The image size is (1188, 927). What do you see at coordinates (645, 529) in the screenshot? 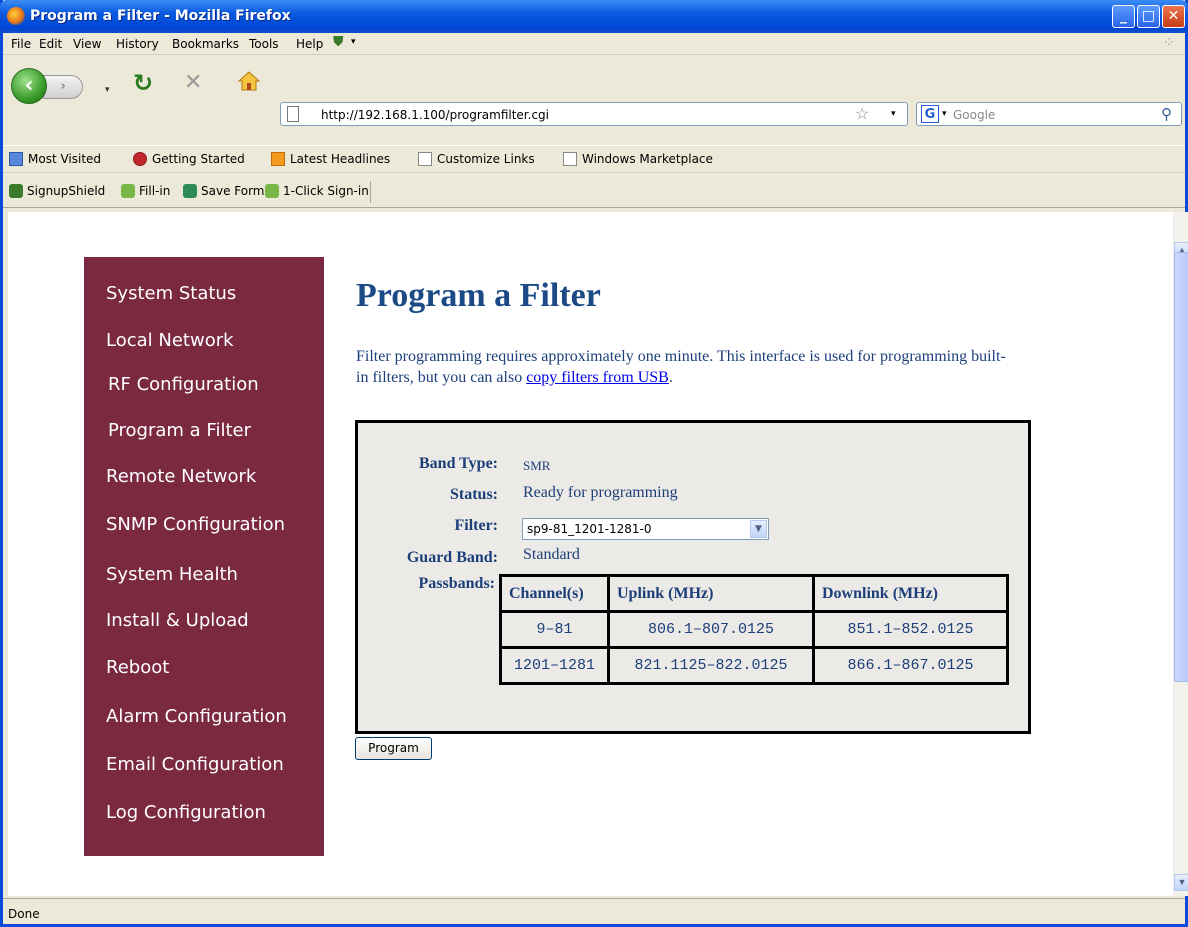
I see `filter-select: sp9-81_1201-1281-0 ▼` at bounding box center [645, 529].